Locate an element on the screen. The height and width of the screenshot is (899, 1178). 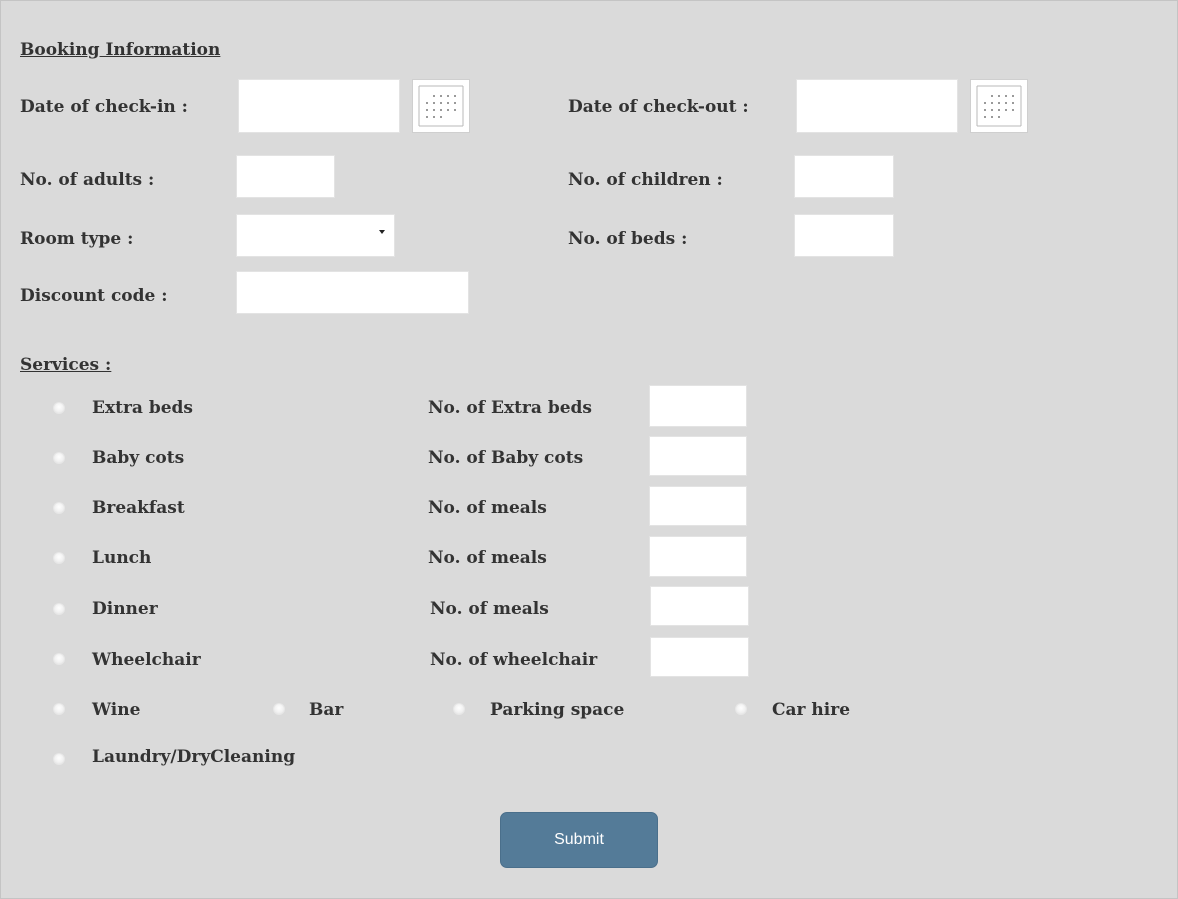
wine-radio is located at coordinates (59, 709).